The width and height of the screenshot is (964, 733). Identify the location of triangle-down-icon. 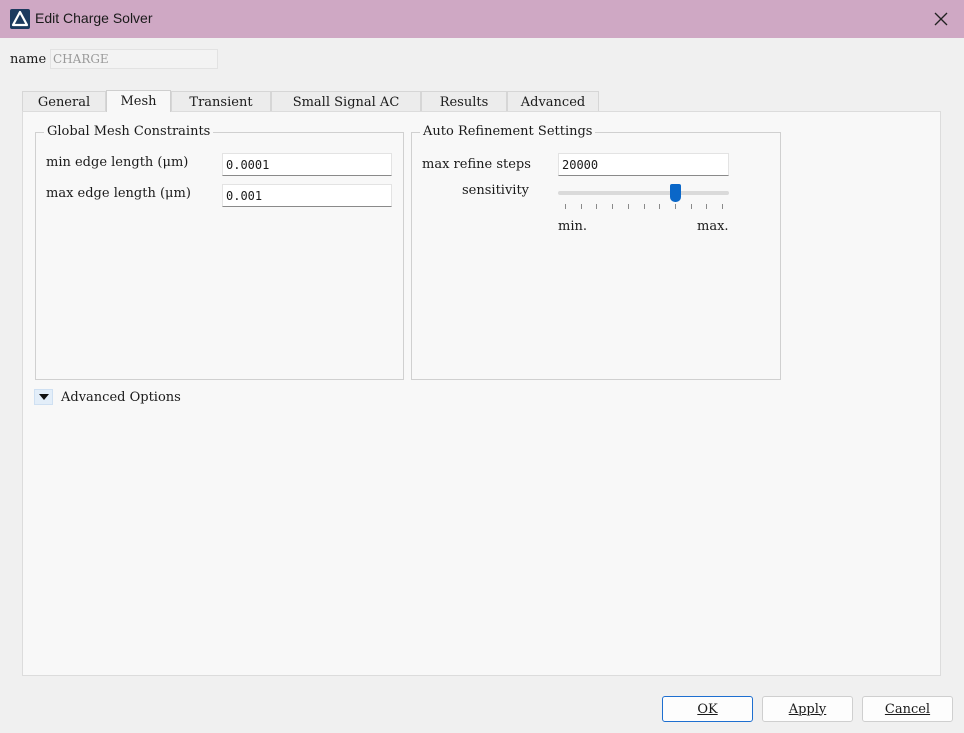
(43, 397).